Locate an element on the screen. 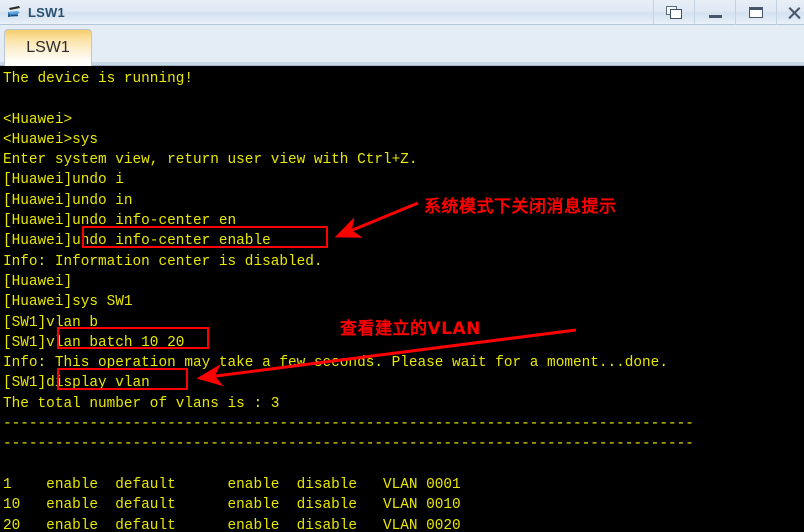 The height and width of the screenshot is (532, 804). terminal-line: [SW1]vlan batch 10 20 is located at coordinates (94, 342).